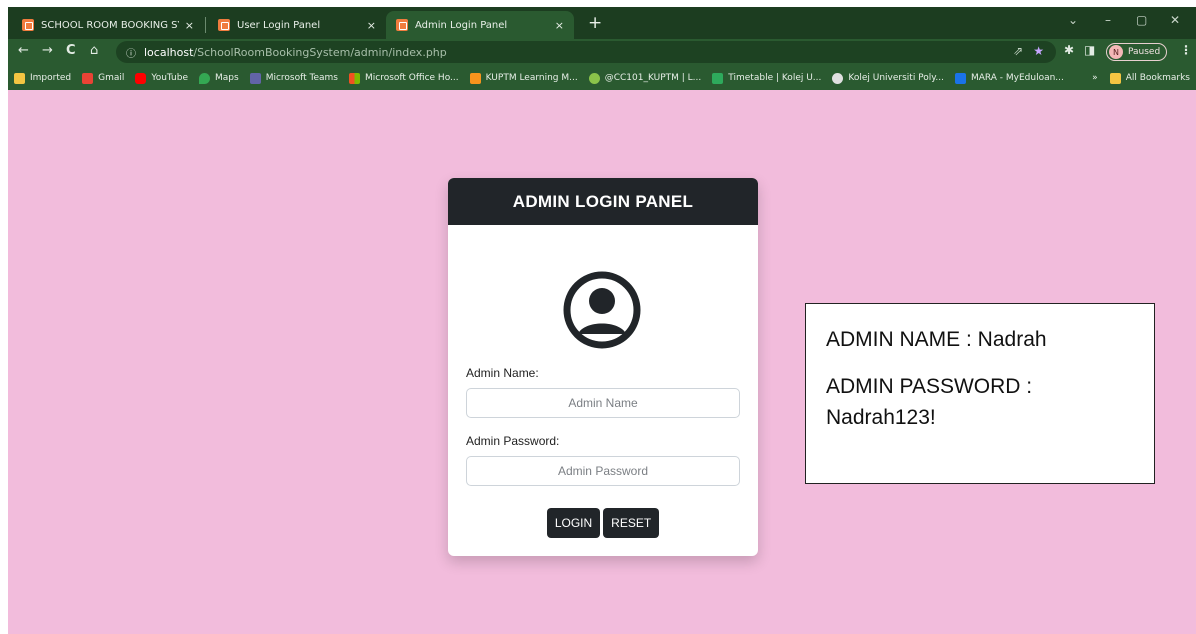  Describe the element at coordinates (23, 50) in the screenshot. I see `back-button: ←` at that location.